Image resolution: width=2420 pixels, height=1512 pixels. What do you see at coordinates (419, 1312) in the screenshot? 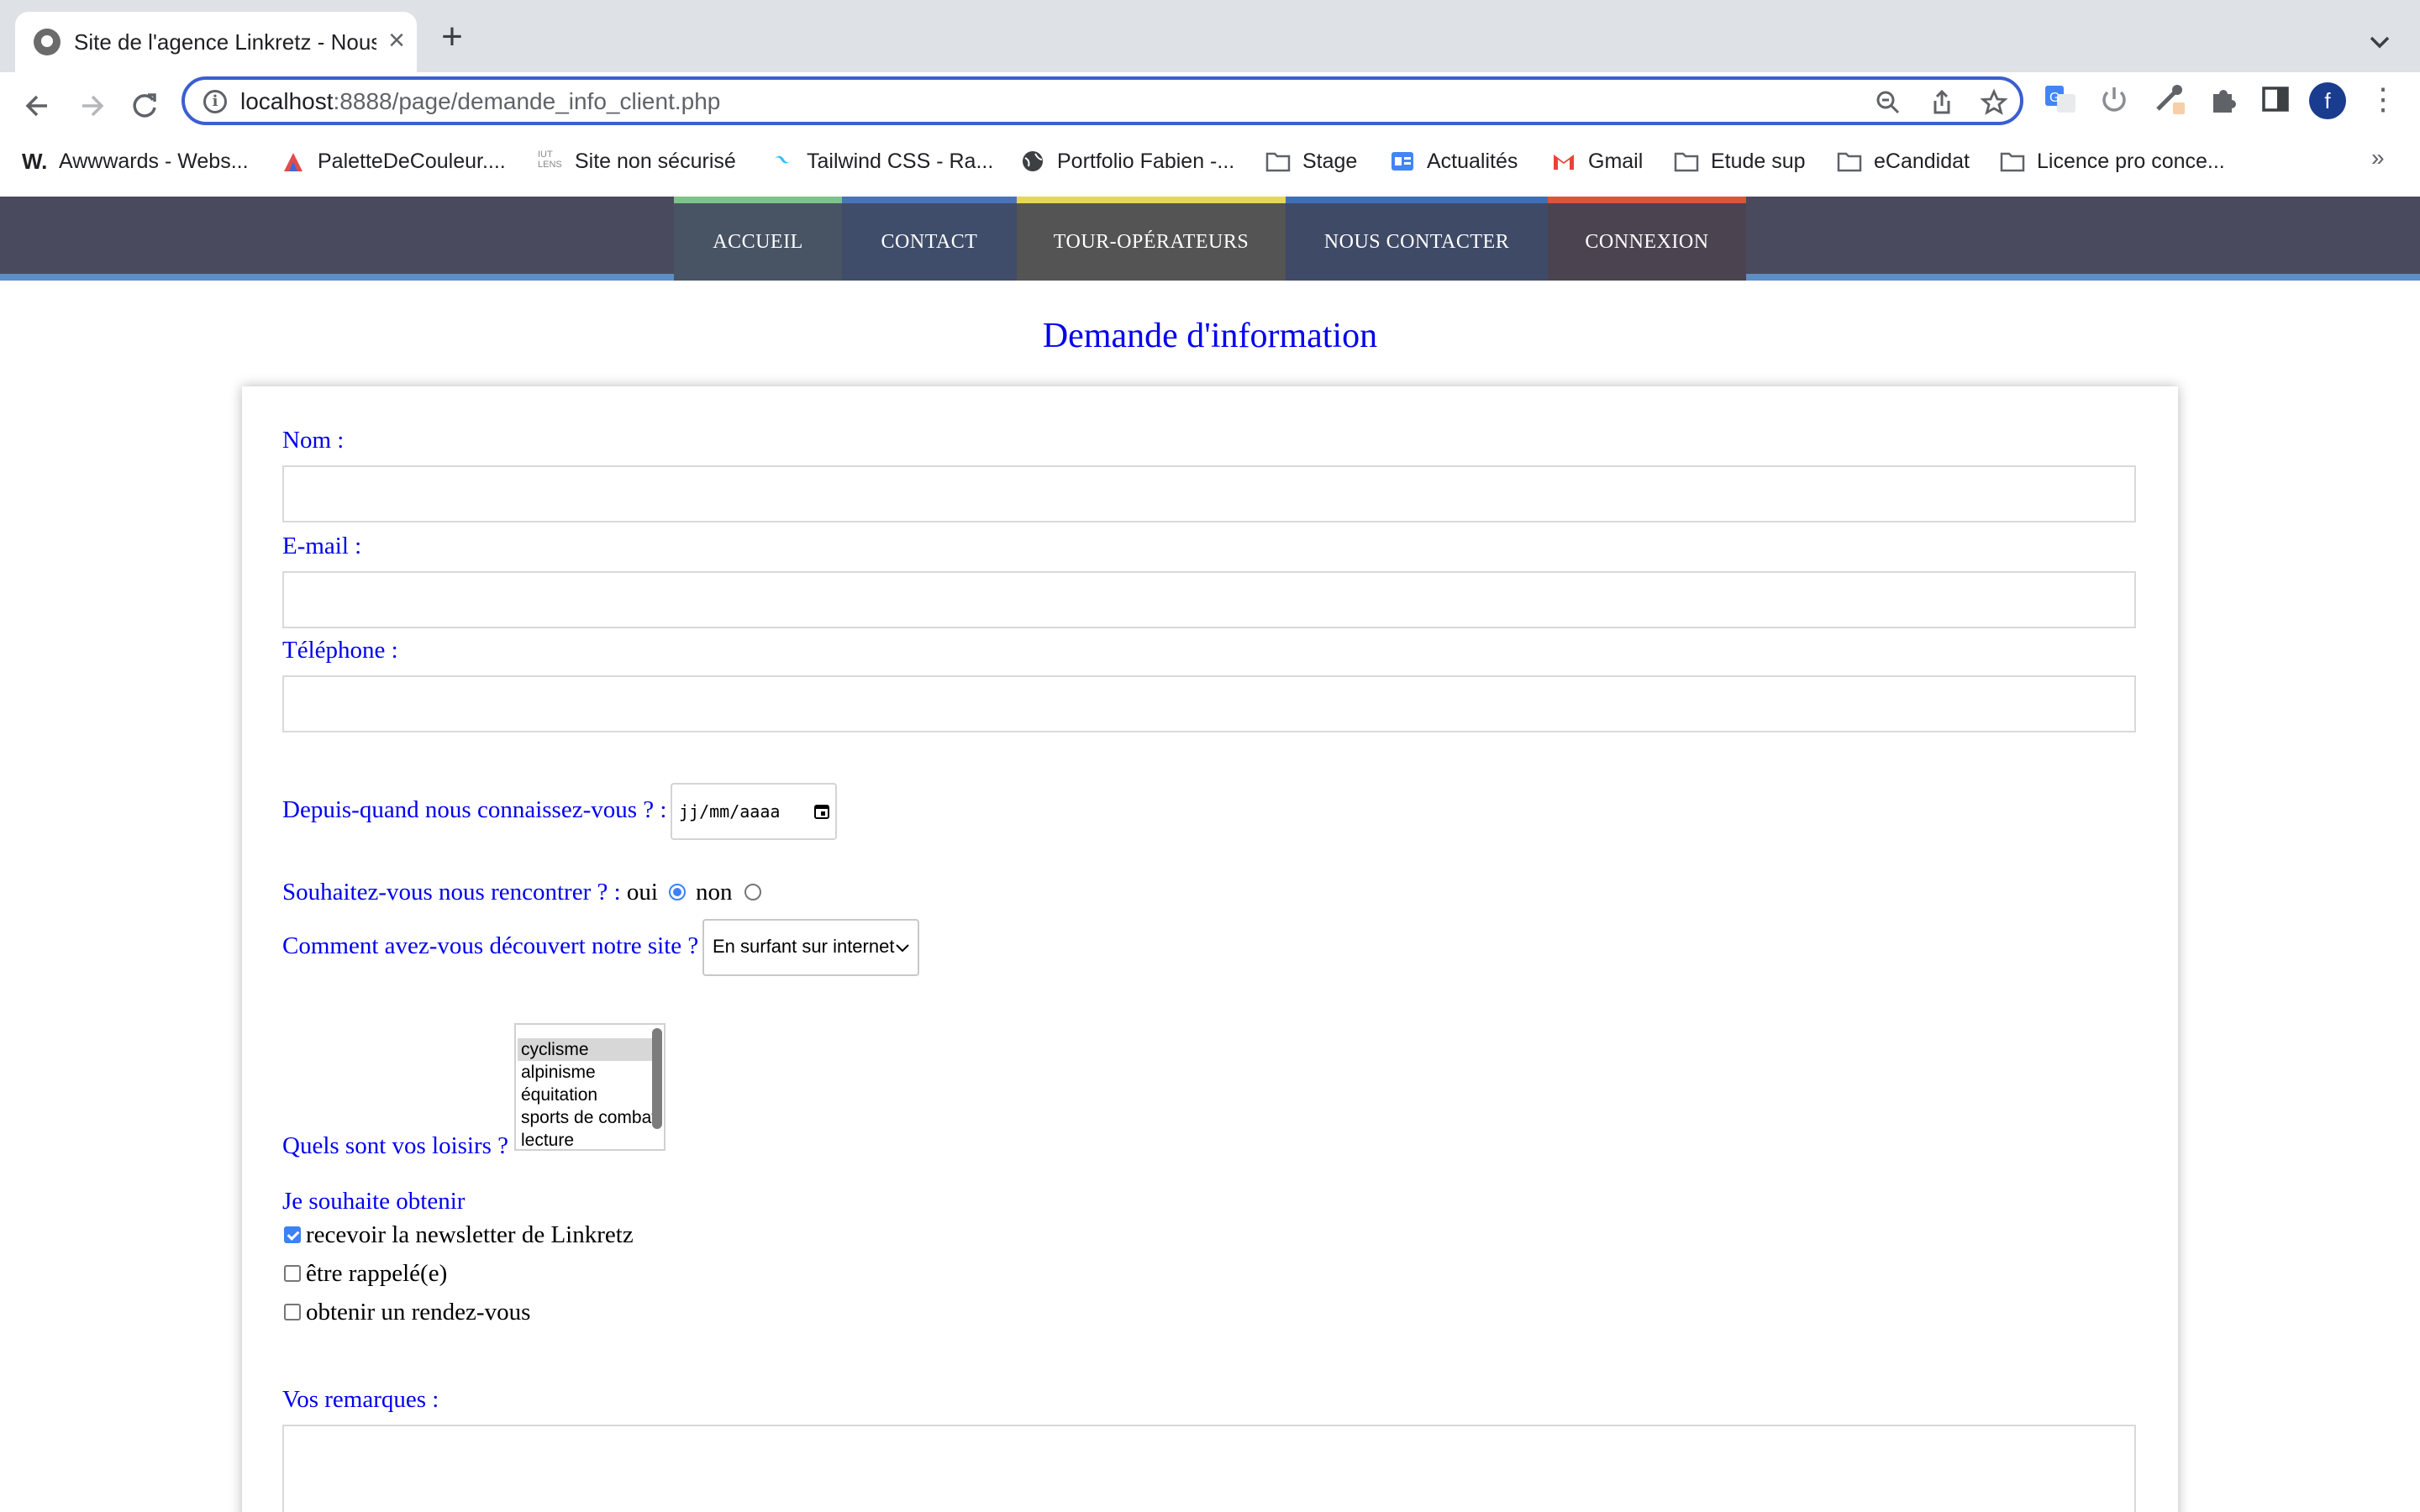
I see `appointment-label: obtenir un rendez-vous` at bounding box center [419, 1312].